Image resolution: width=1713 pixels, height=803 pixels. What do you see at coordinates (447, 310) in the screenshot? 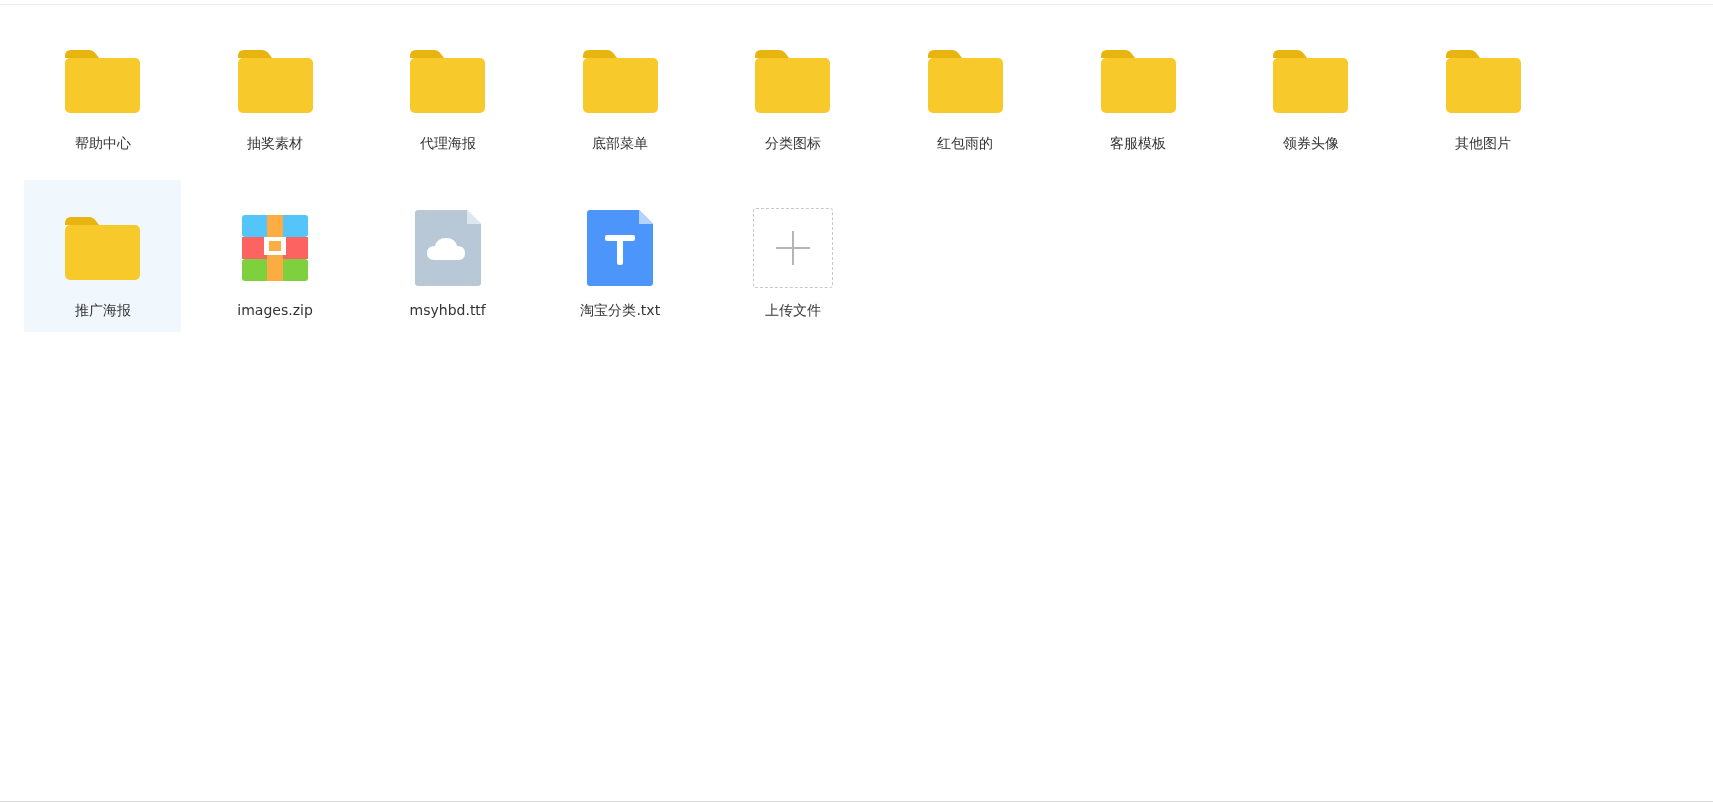
I see `file-name: msyhbd.ttf` at bounding box center [447, 310].